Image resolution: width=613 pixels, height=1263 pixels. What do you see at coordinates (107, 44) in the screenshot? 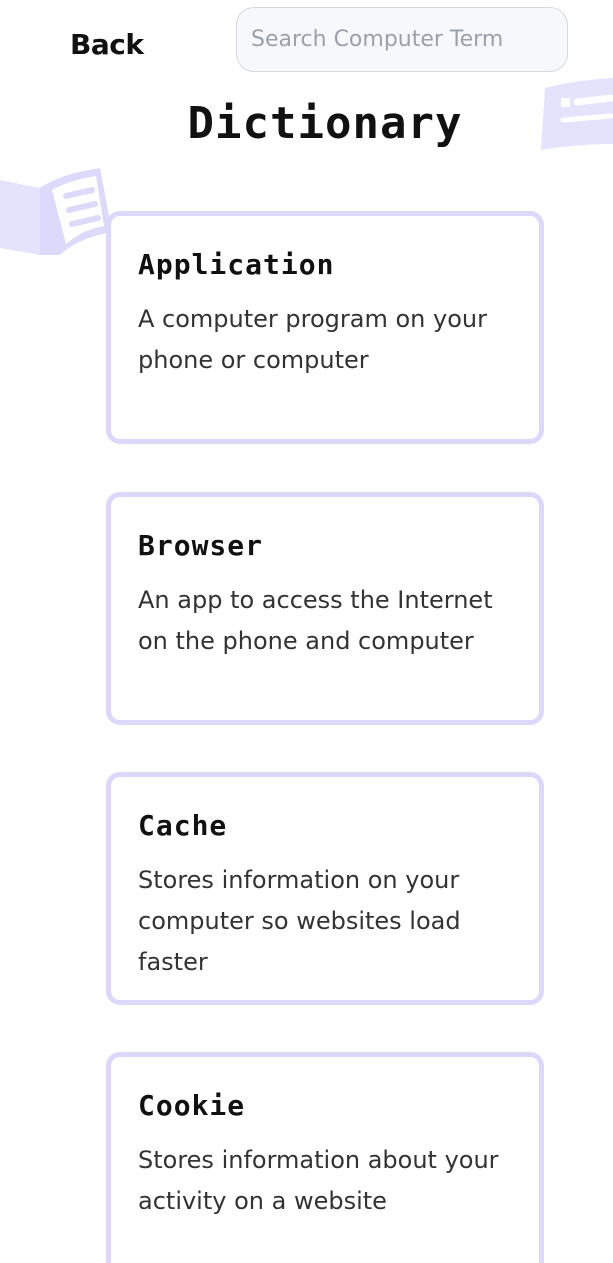
I see `back-button: Back` at bounding box center [107, 44].